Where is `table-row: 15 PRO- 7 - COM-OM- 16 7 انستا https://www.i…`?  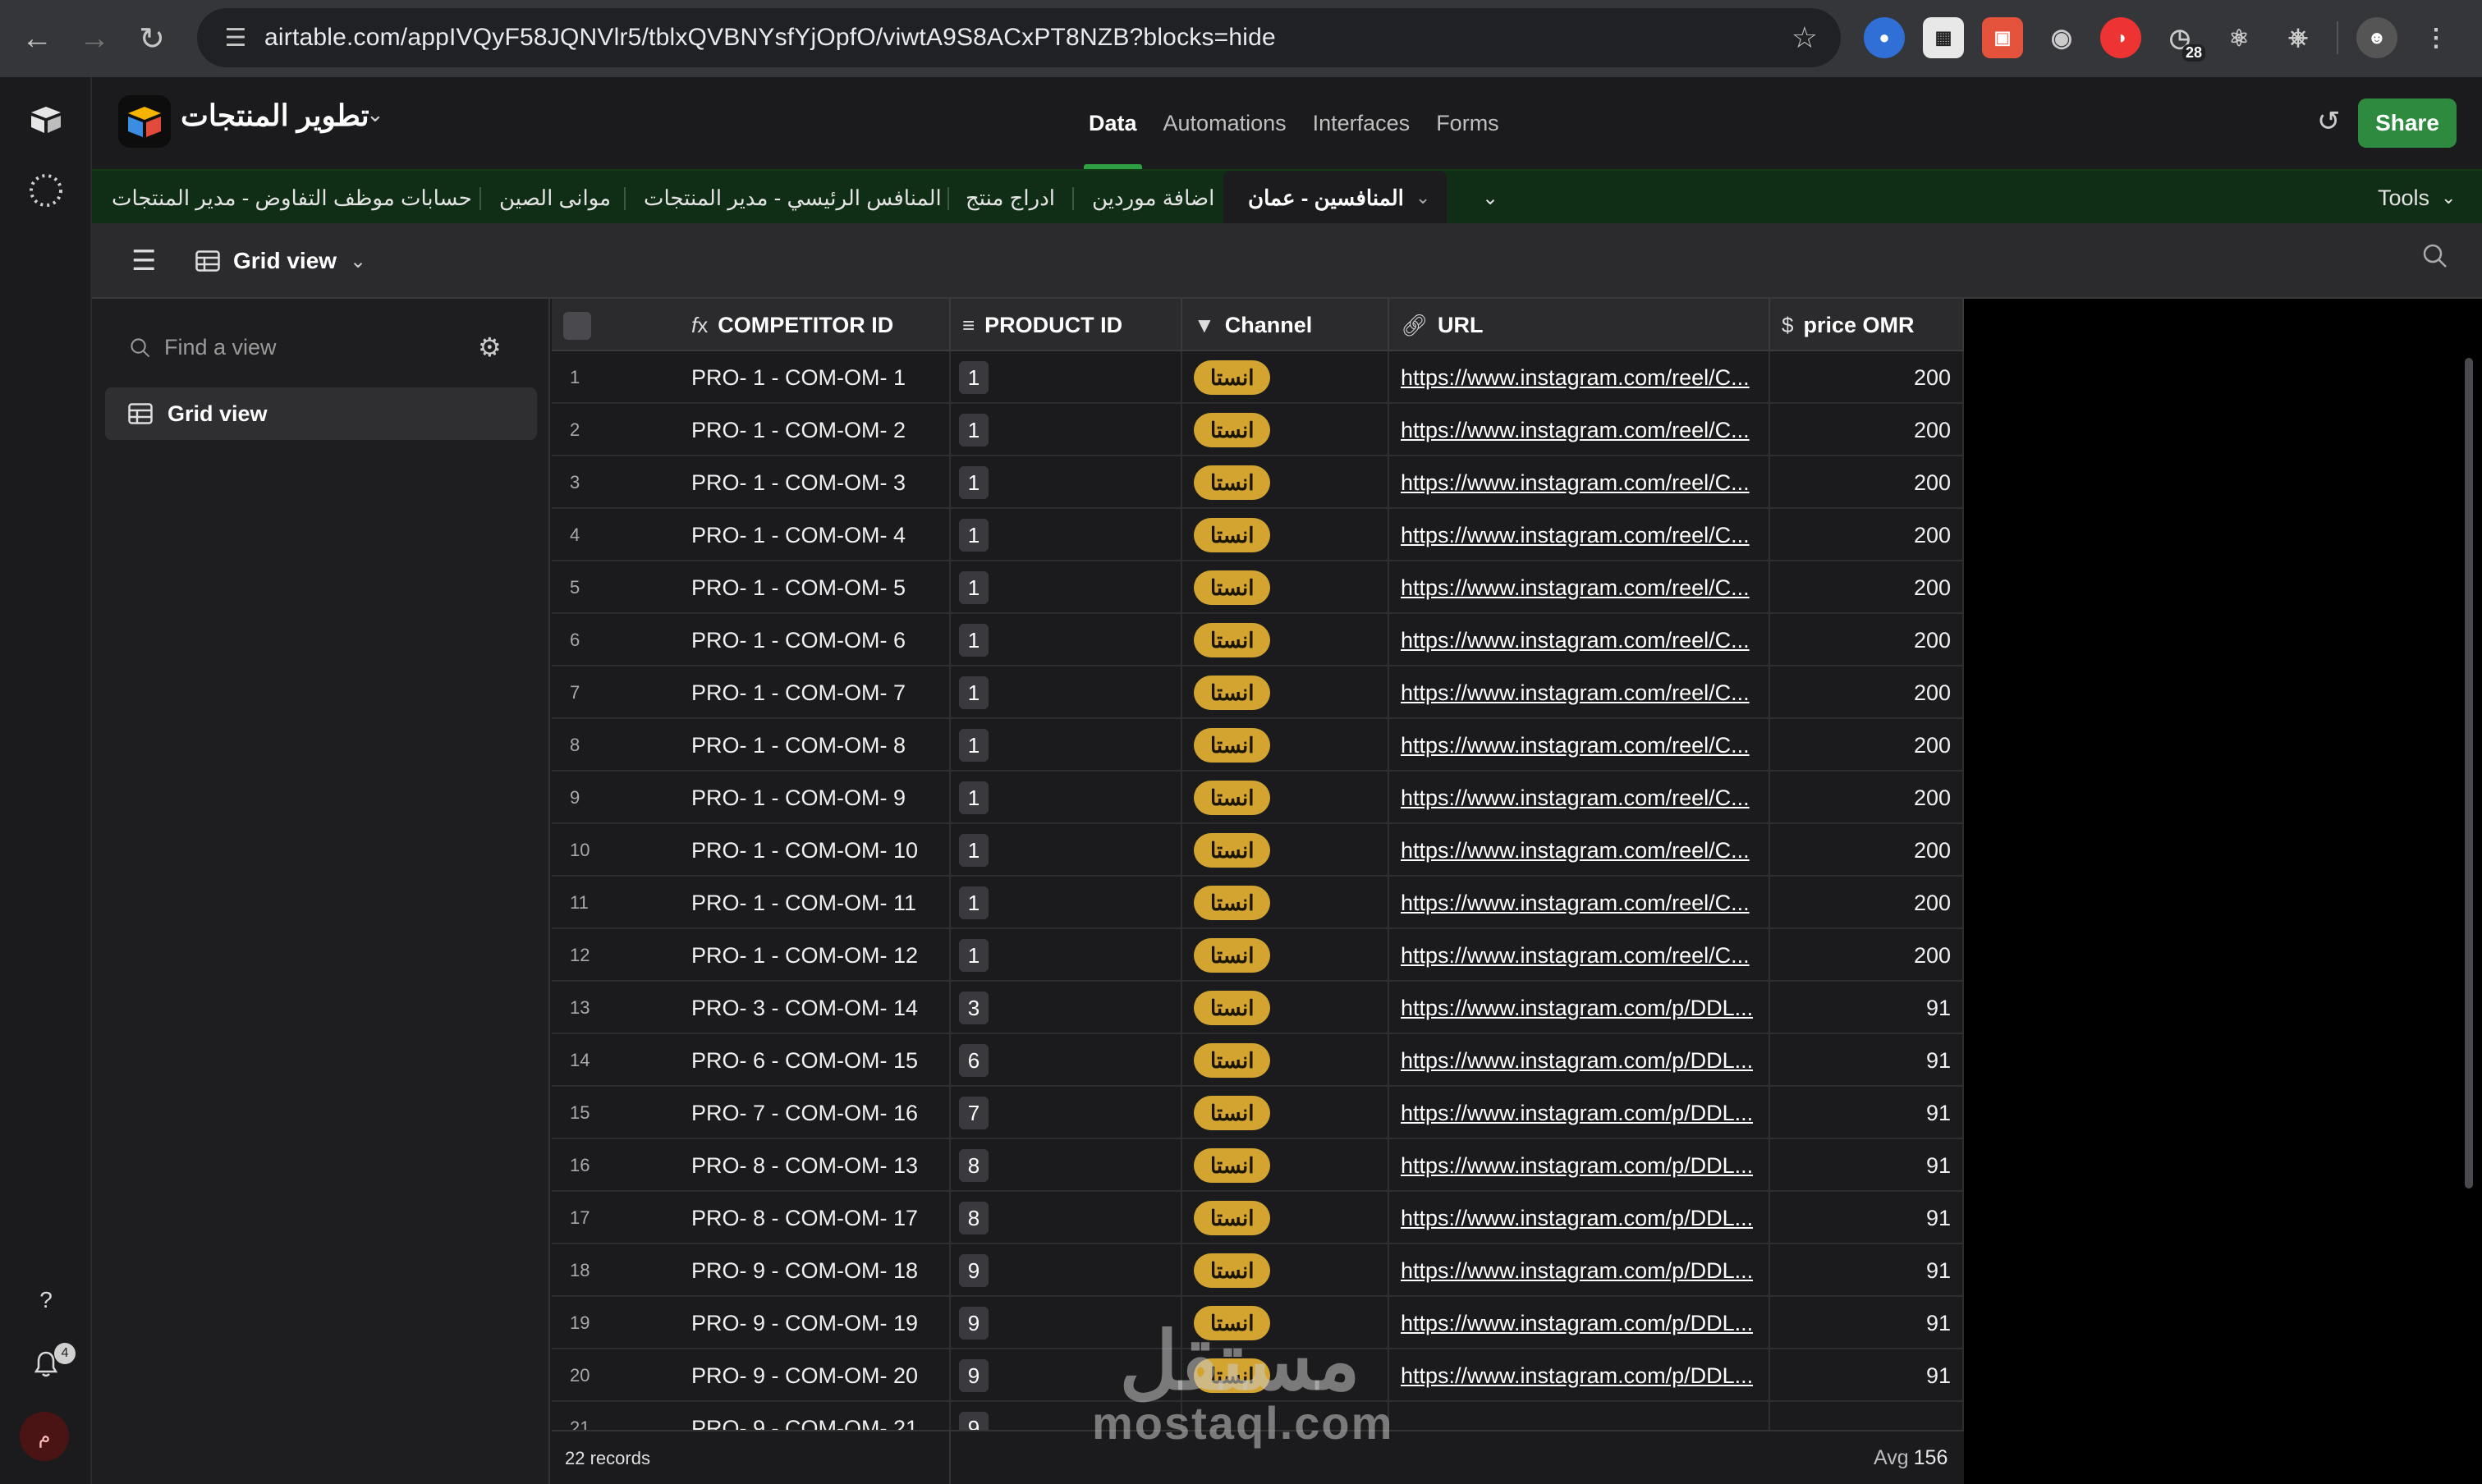 table-row: 15 PRO- 7 - COM-OM- 16 7 انستا https://www.i… is located at coordinates (1258, 1113).